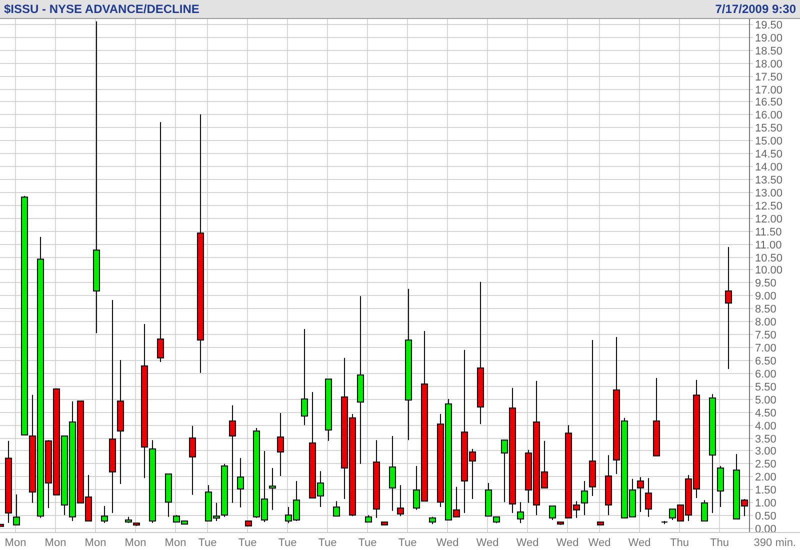 The image size is (800, 550). Describe the element at coordinates (769, 116) in the screenshot. I see `y-axis-label: 16.00` at that location.